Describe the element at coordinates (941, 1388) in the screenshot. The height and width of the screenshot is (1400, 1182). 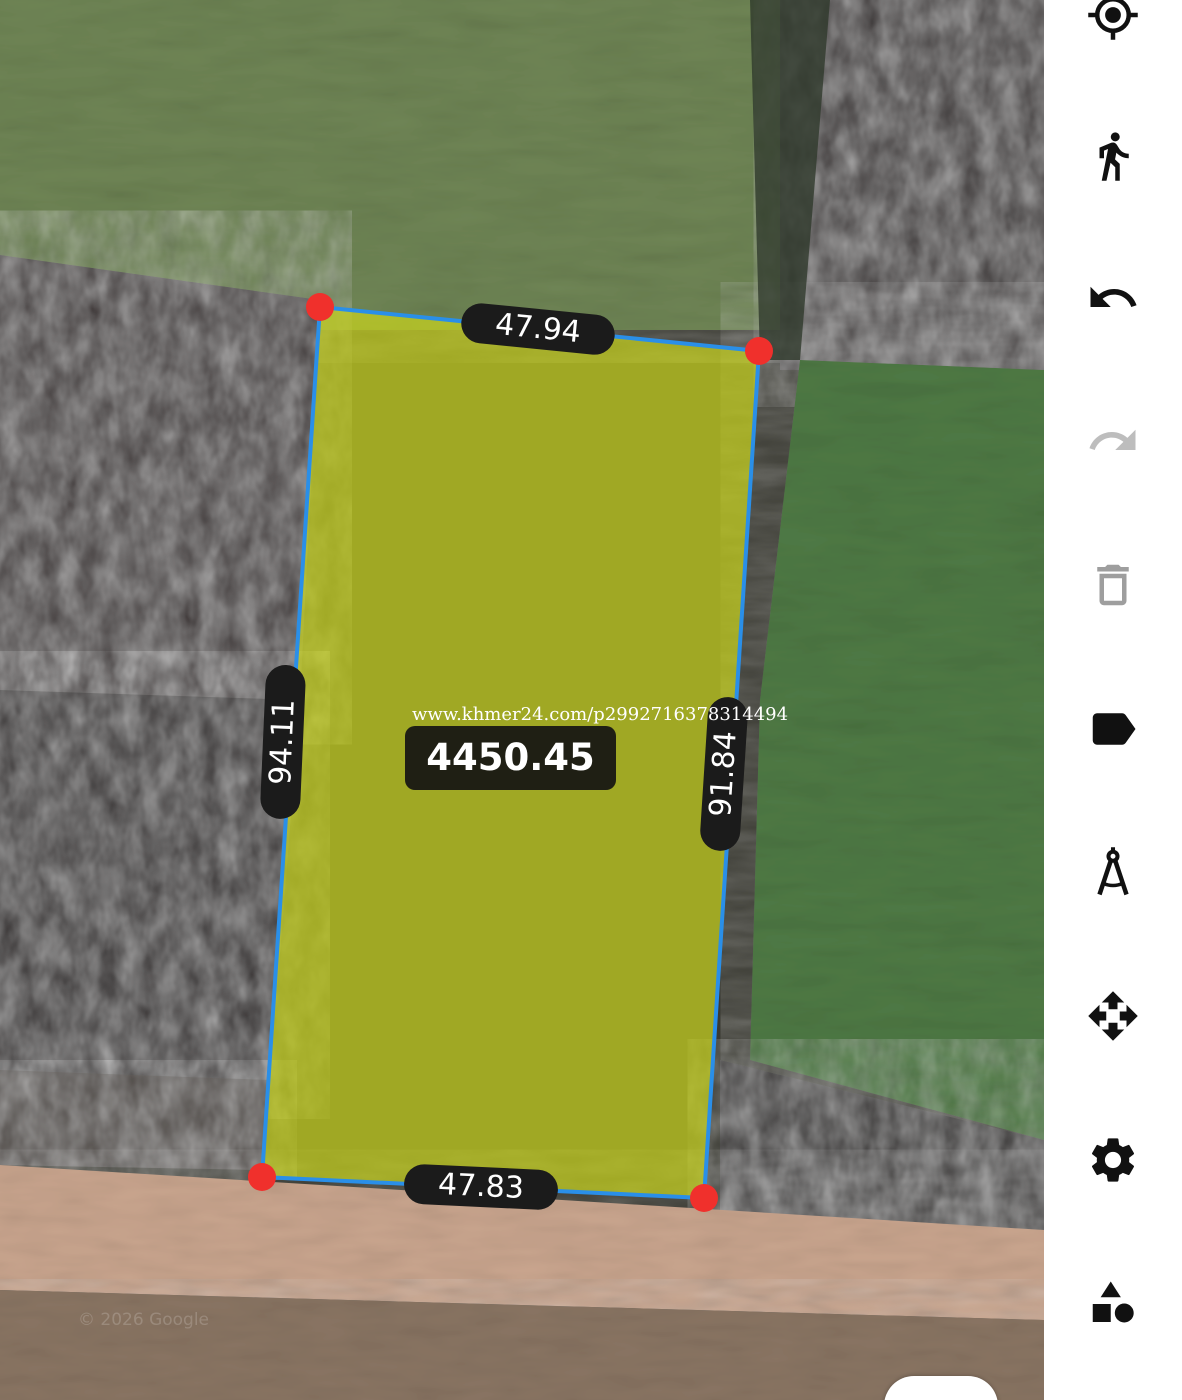
I see `floating-action-button` at that location.